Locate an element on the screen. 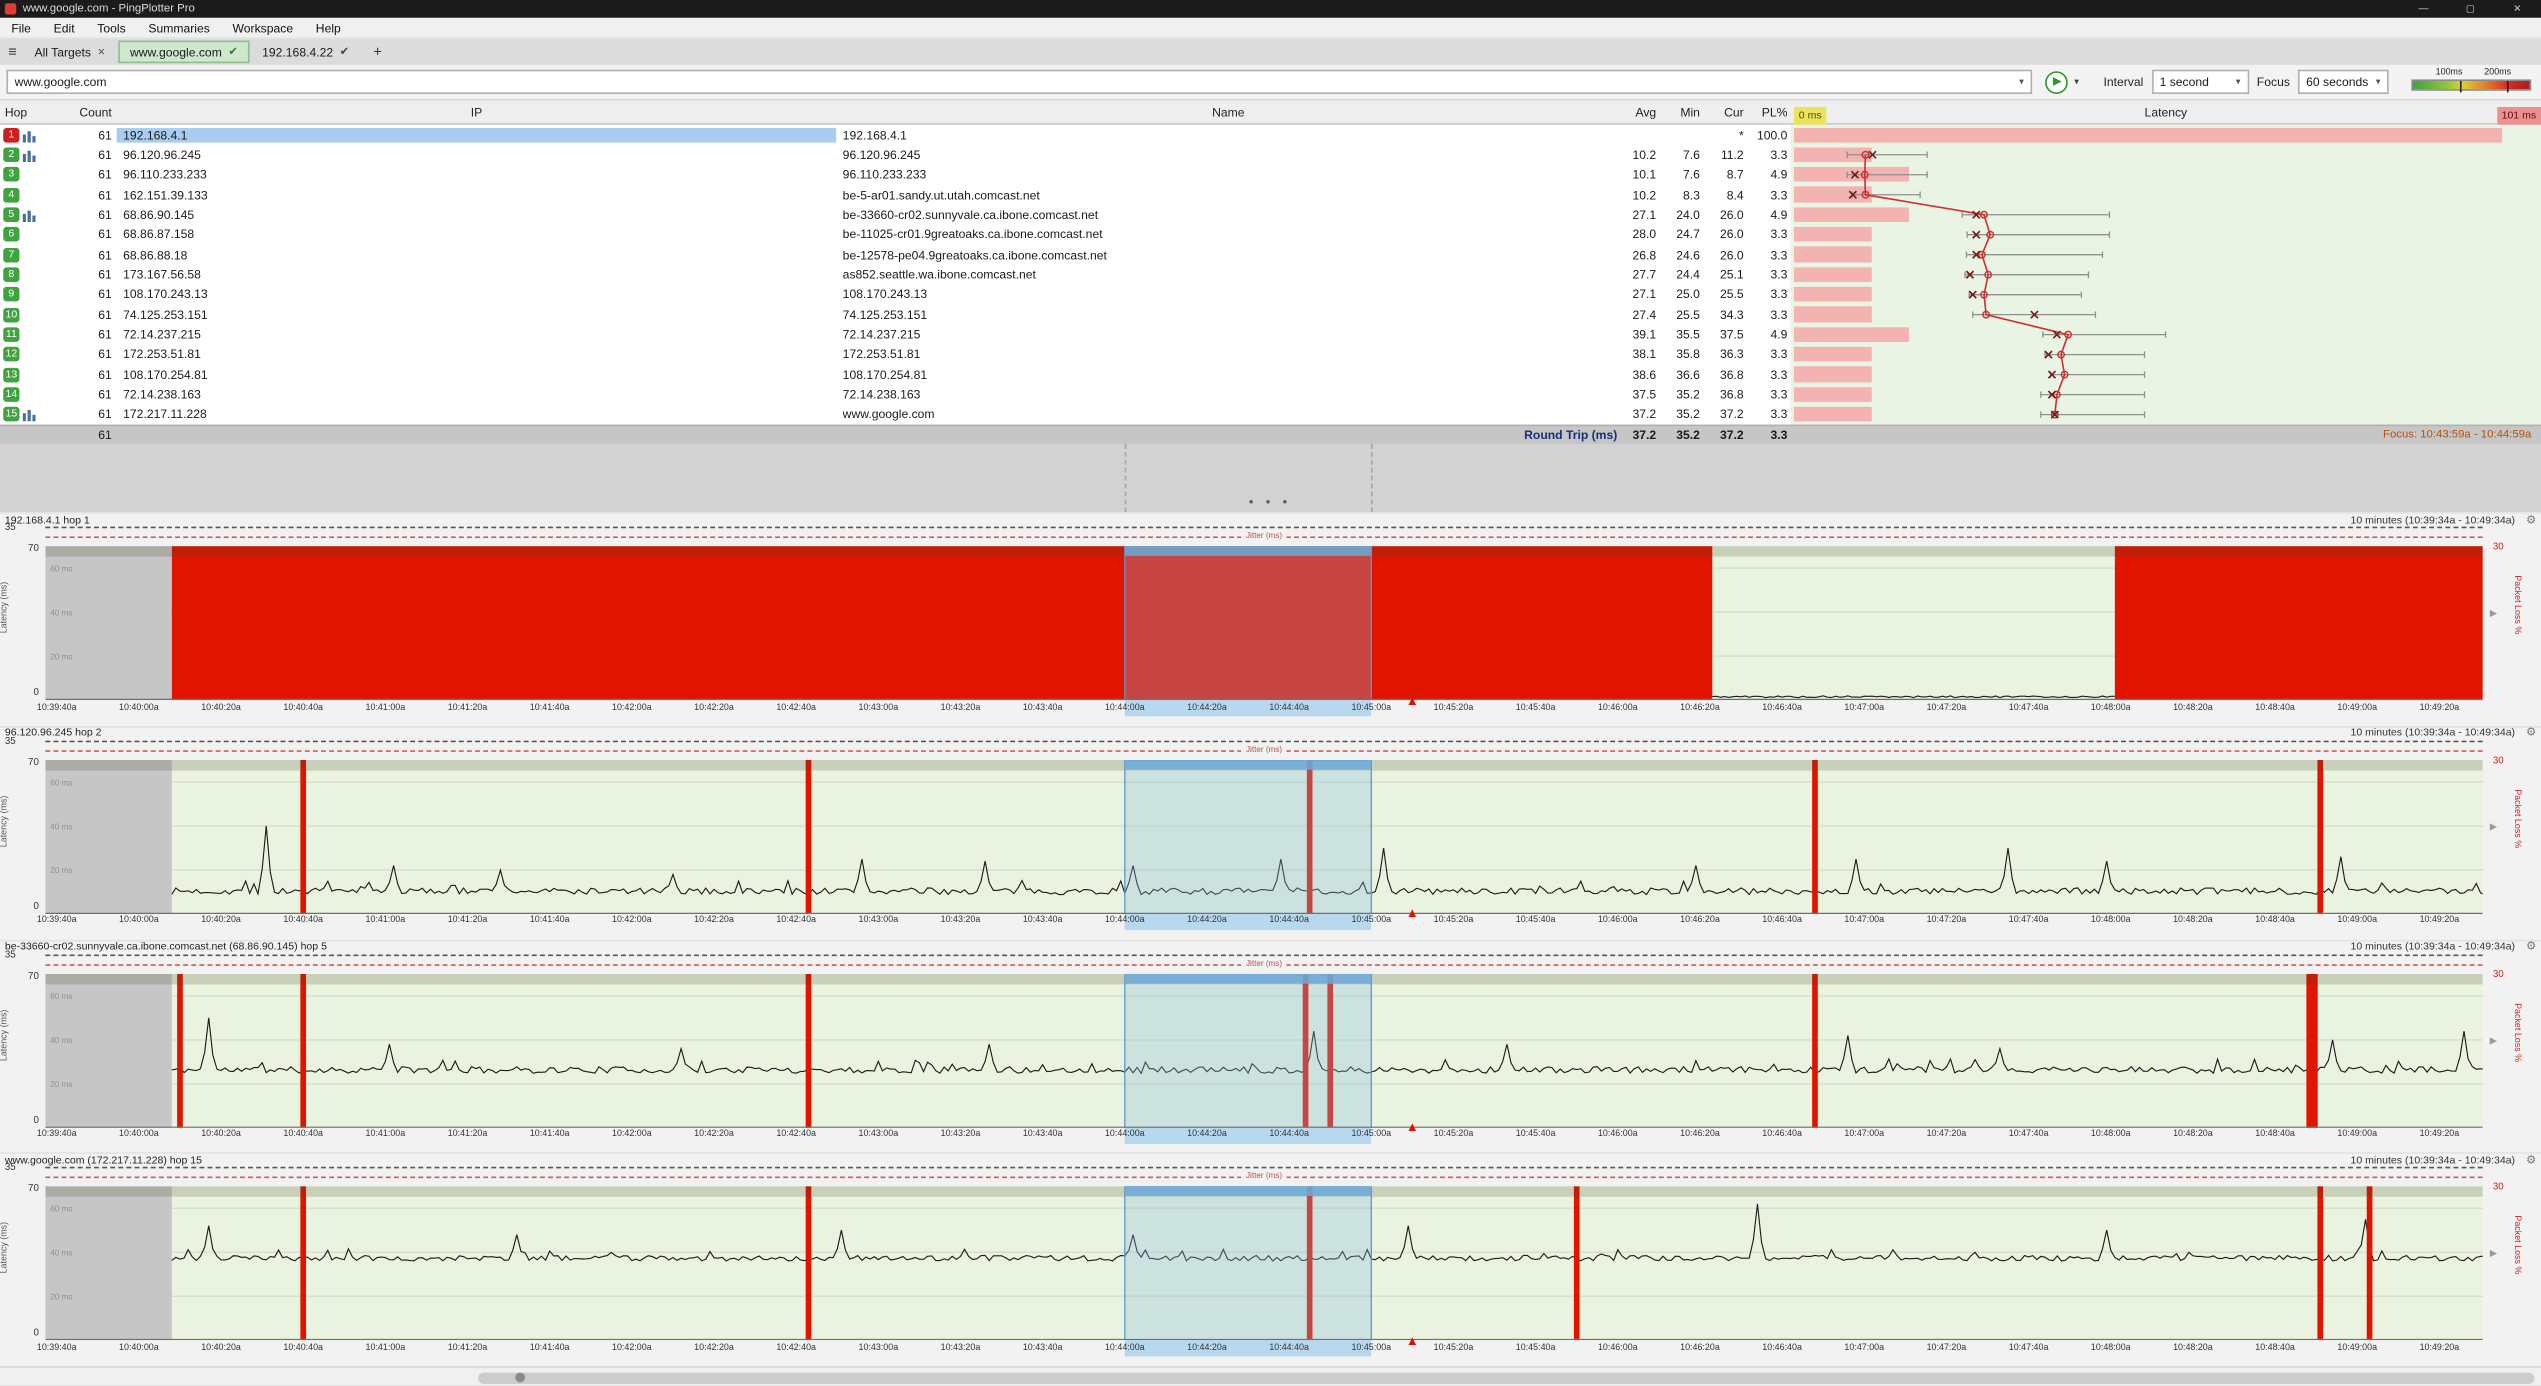 The image size is (2541, 1386). menu-summaries: Summaries is located at coordinates (179, 27).